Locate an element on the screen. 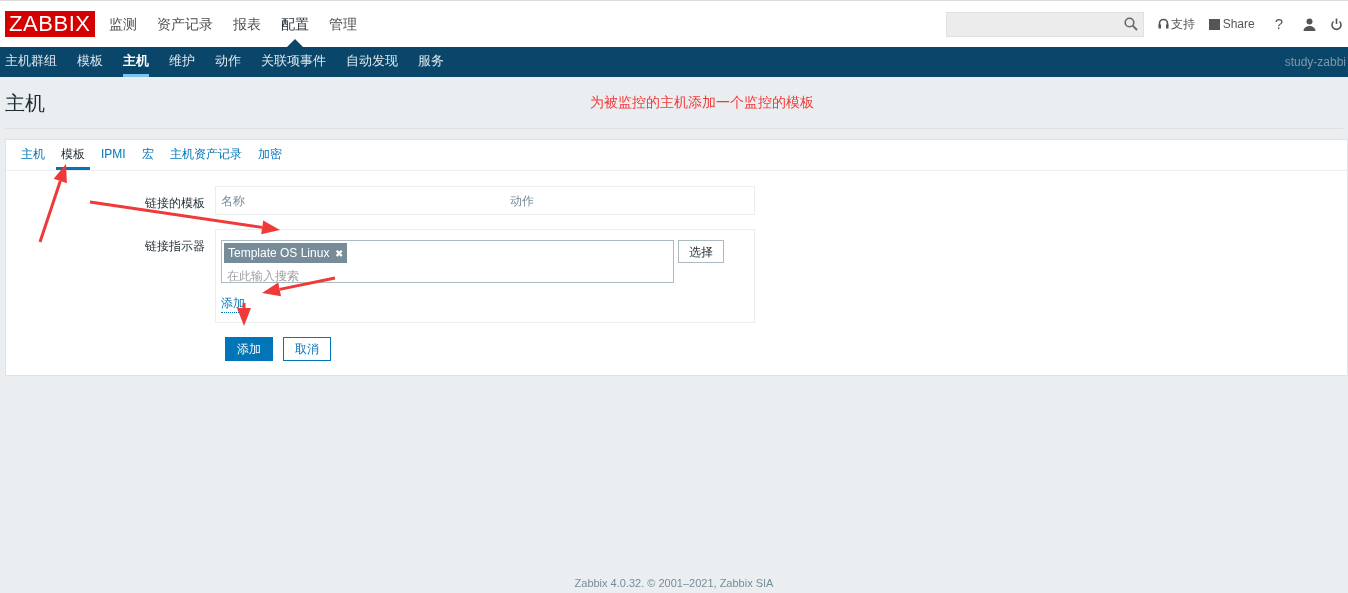  subnav-item: 服务 is located at coordinates (431, 62).